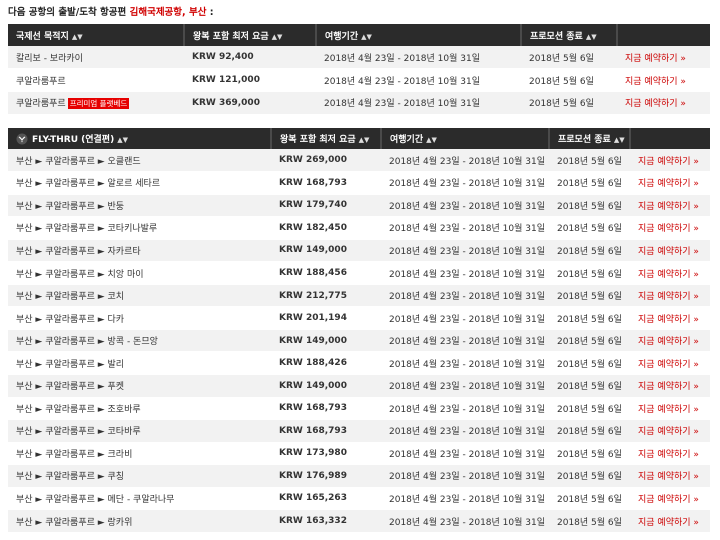  Describe the element at coordinates (96, 35) in the screenshot. I see `col-header-destination: 국제선 목적지 ▲▼` at that location.